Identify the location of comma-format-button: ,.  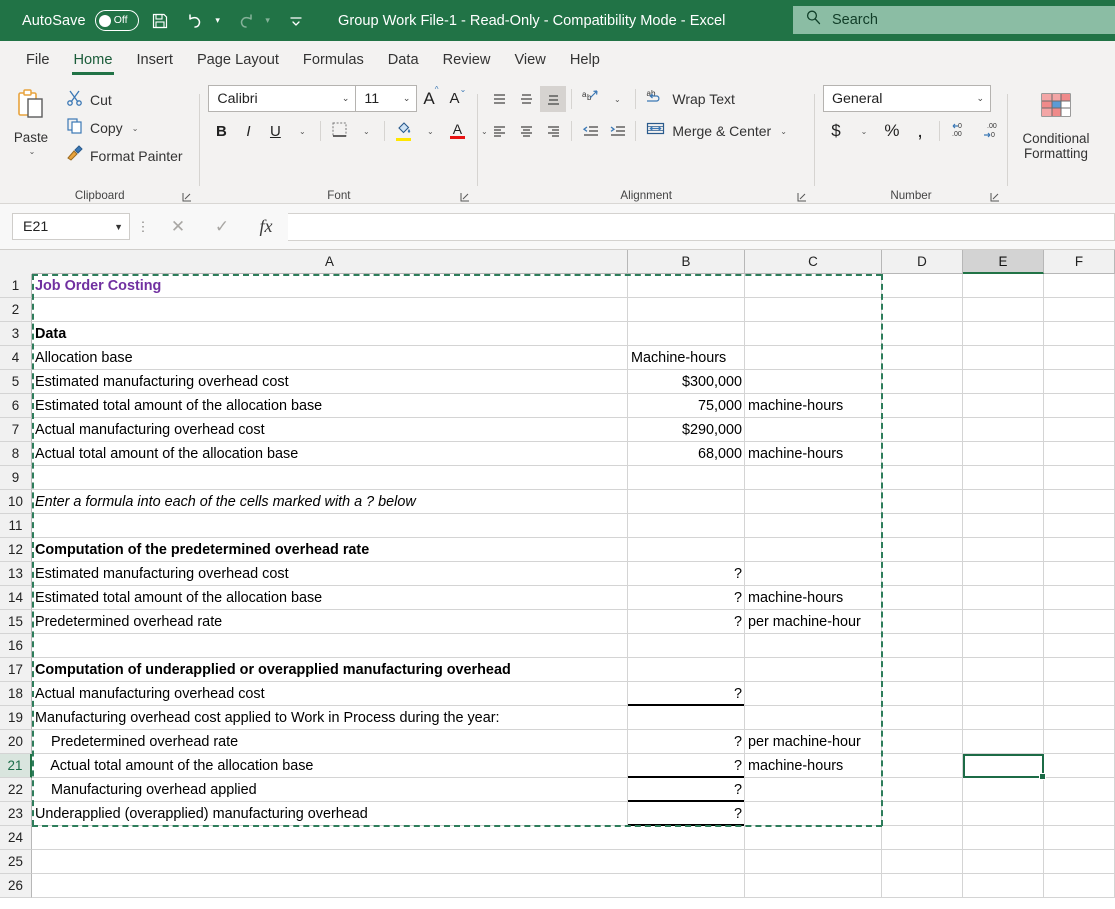
(920, 131).